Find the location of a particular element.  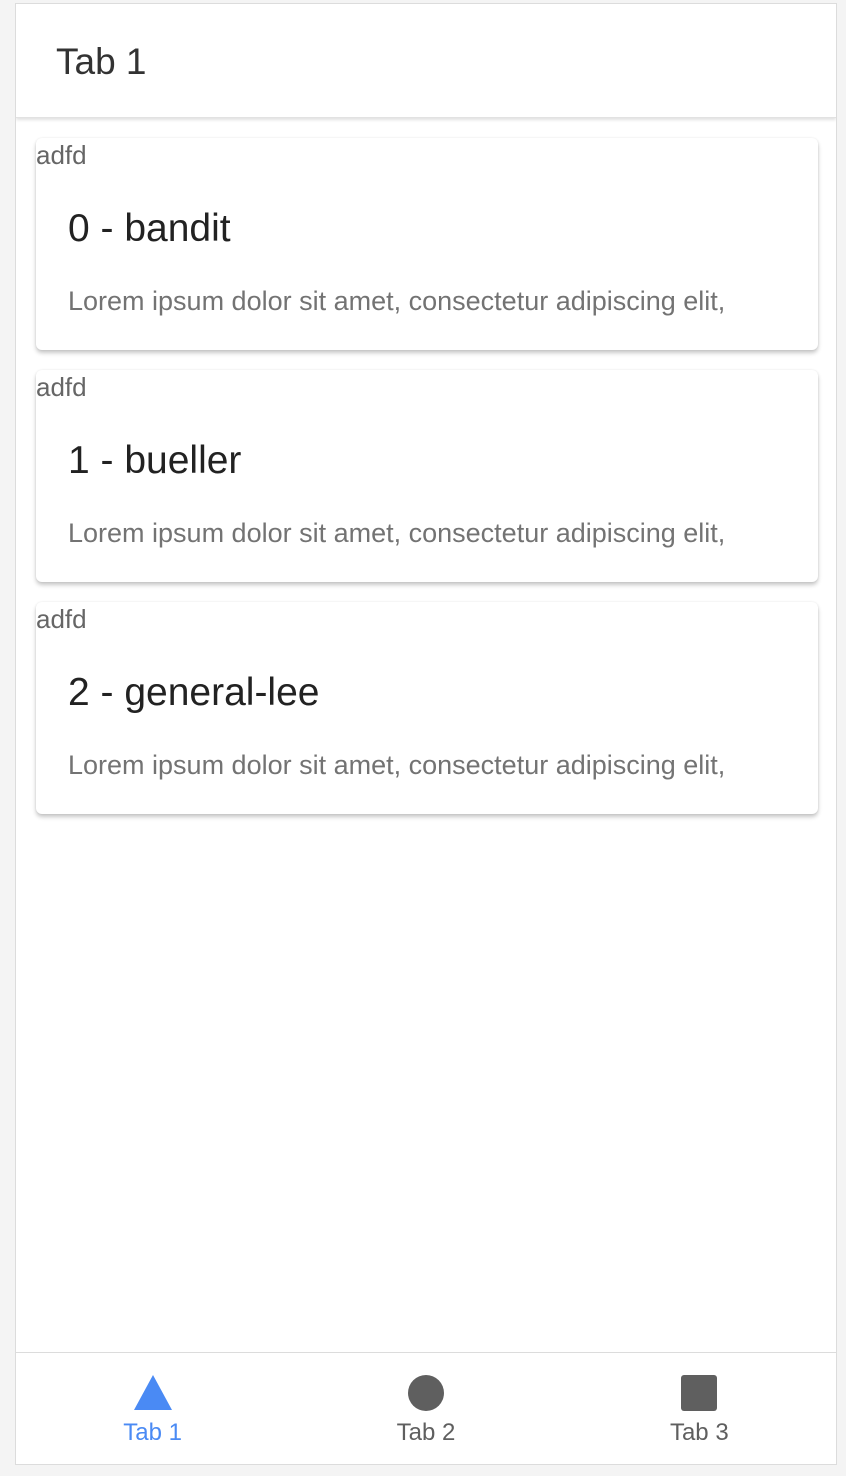

tab-2: Tab 2 is located at coordinates (425, 1408).